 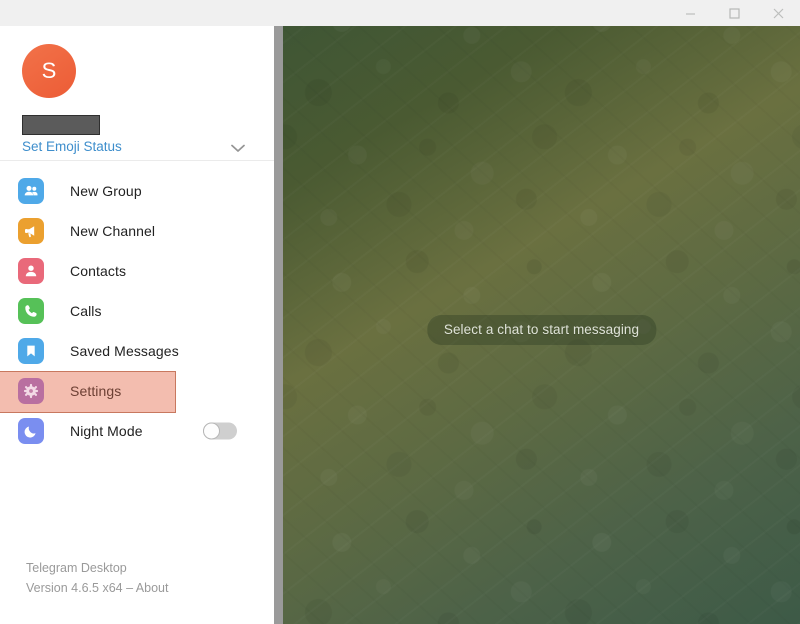 What do you see at coordinates (137, 91) in the screenshot?
I see `profile-section: S Set Emoji Status` at bounding box center [137, 91].